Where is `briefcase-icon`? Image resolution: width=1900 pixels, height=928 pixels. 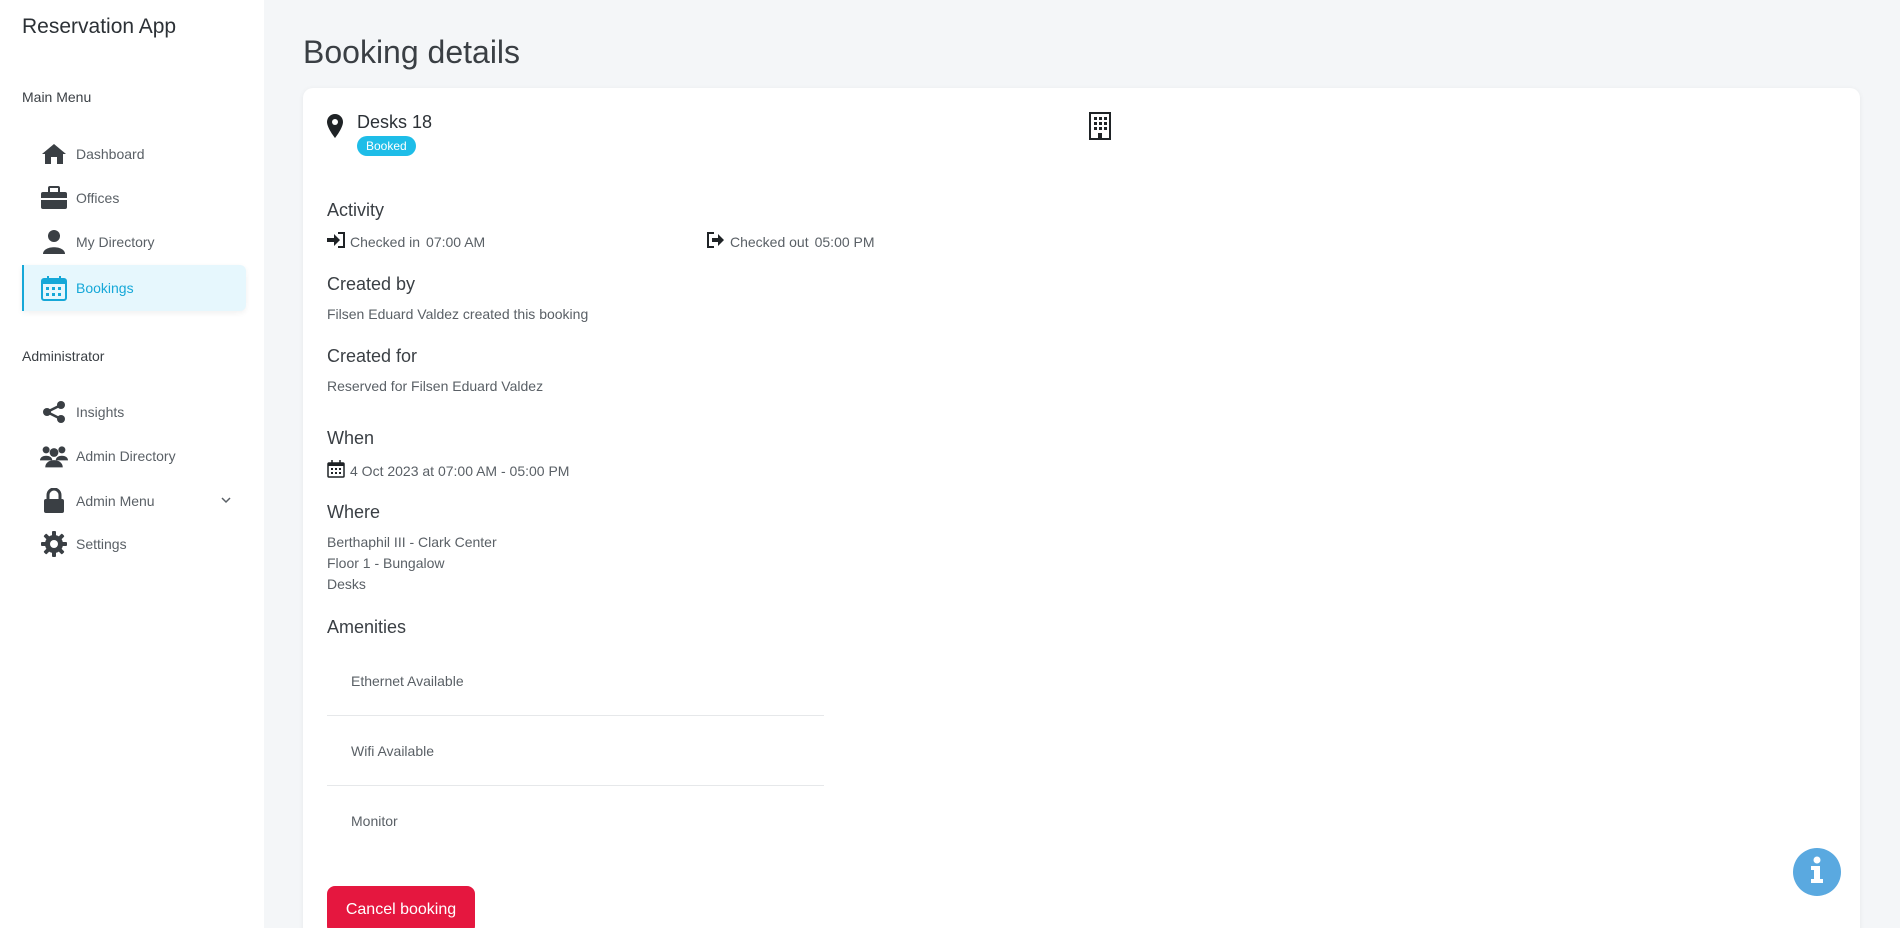 briefcase-icon is located at coordinates (54, 198).